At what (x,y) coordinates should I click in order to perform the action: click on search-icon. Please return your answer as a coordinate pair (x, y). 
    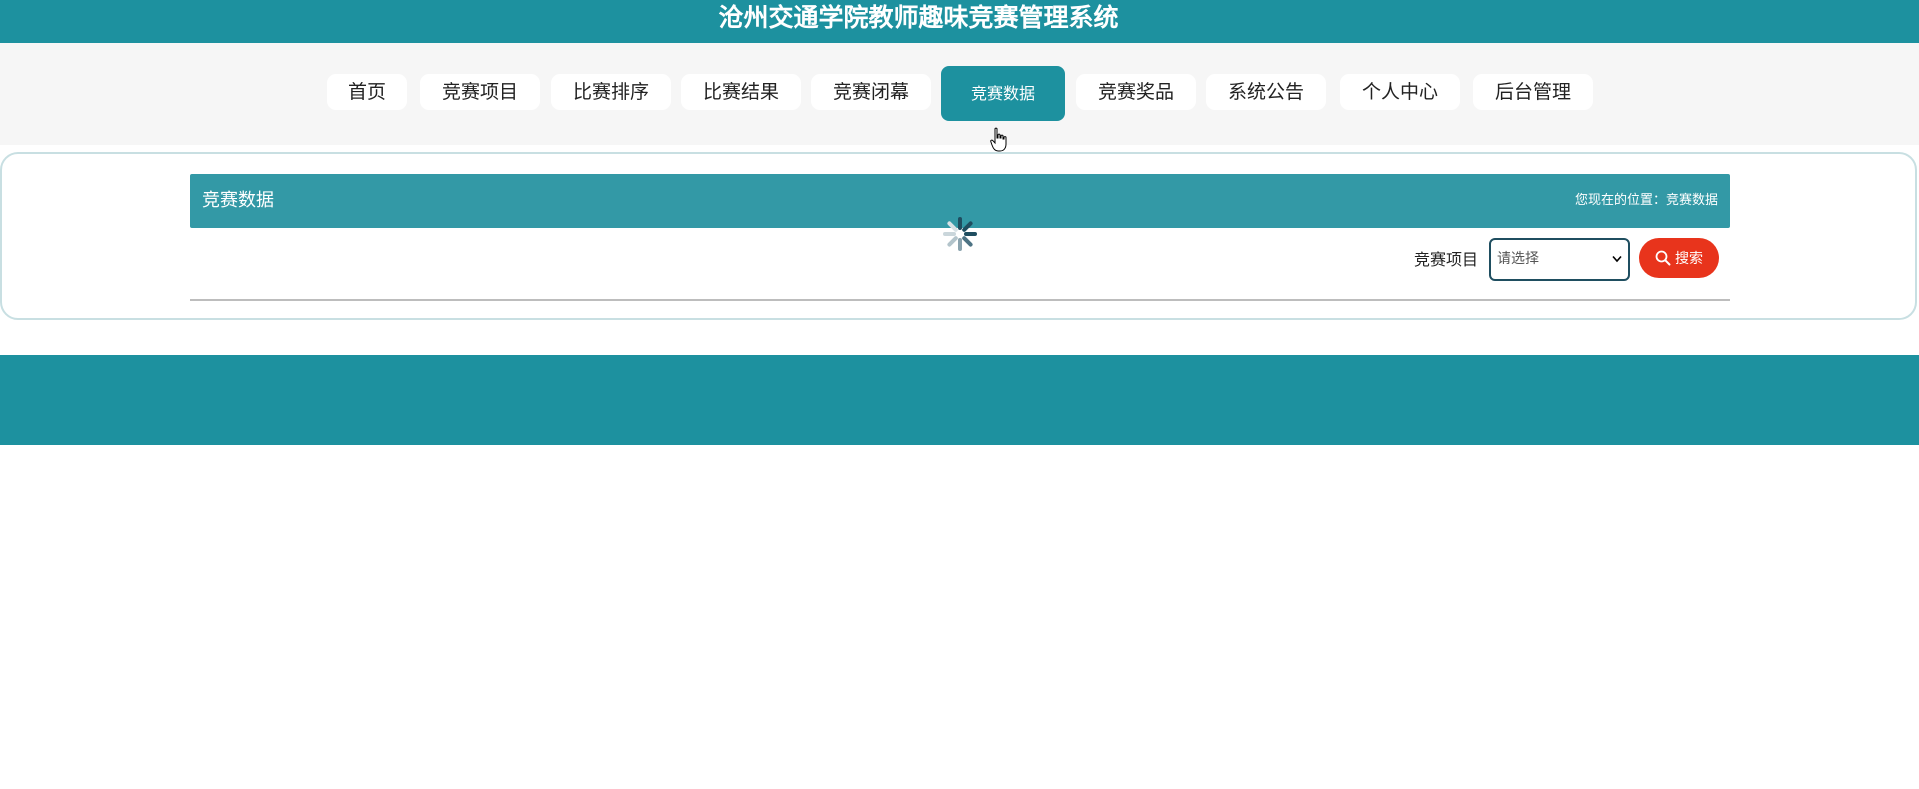
    Looking at the image, I should click on (1663, 258).